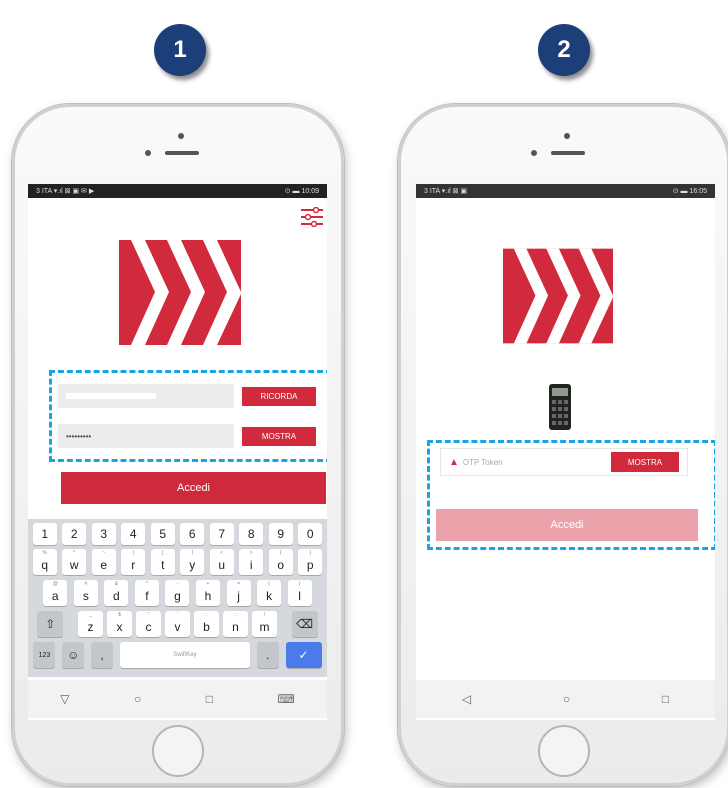  What do you see at coordinates (74, 553) in the screenshot?
I see `key-secondary-symbol: ^` at bounding box center [74, 553].